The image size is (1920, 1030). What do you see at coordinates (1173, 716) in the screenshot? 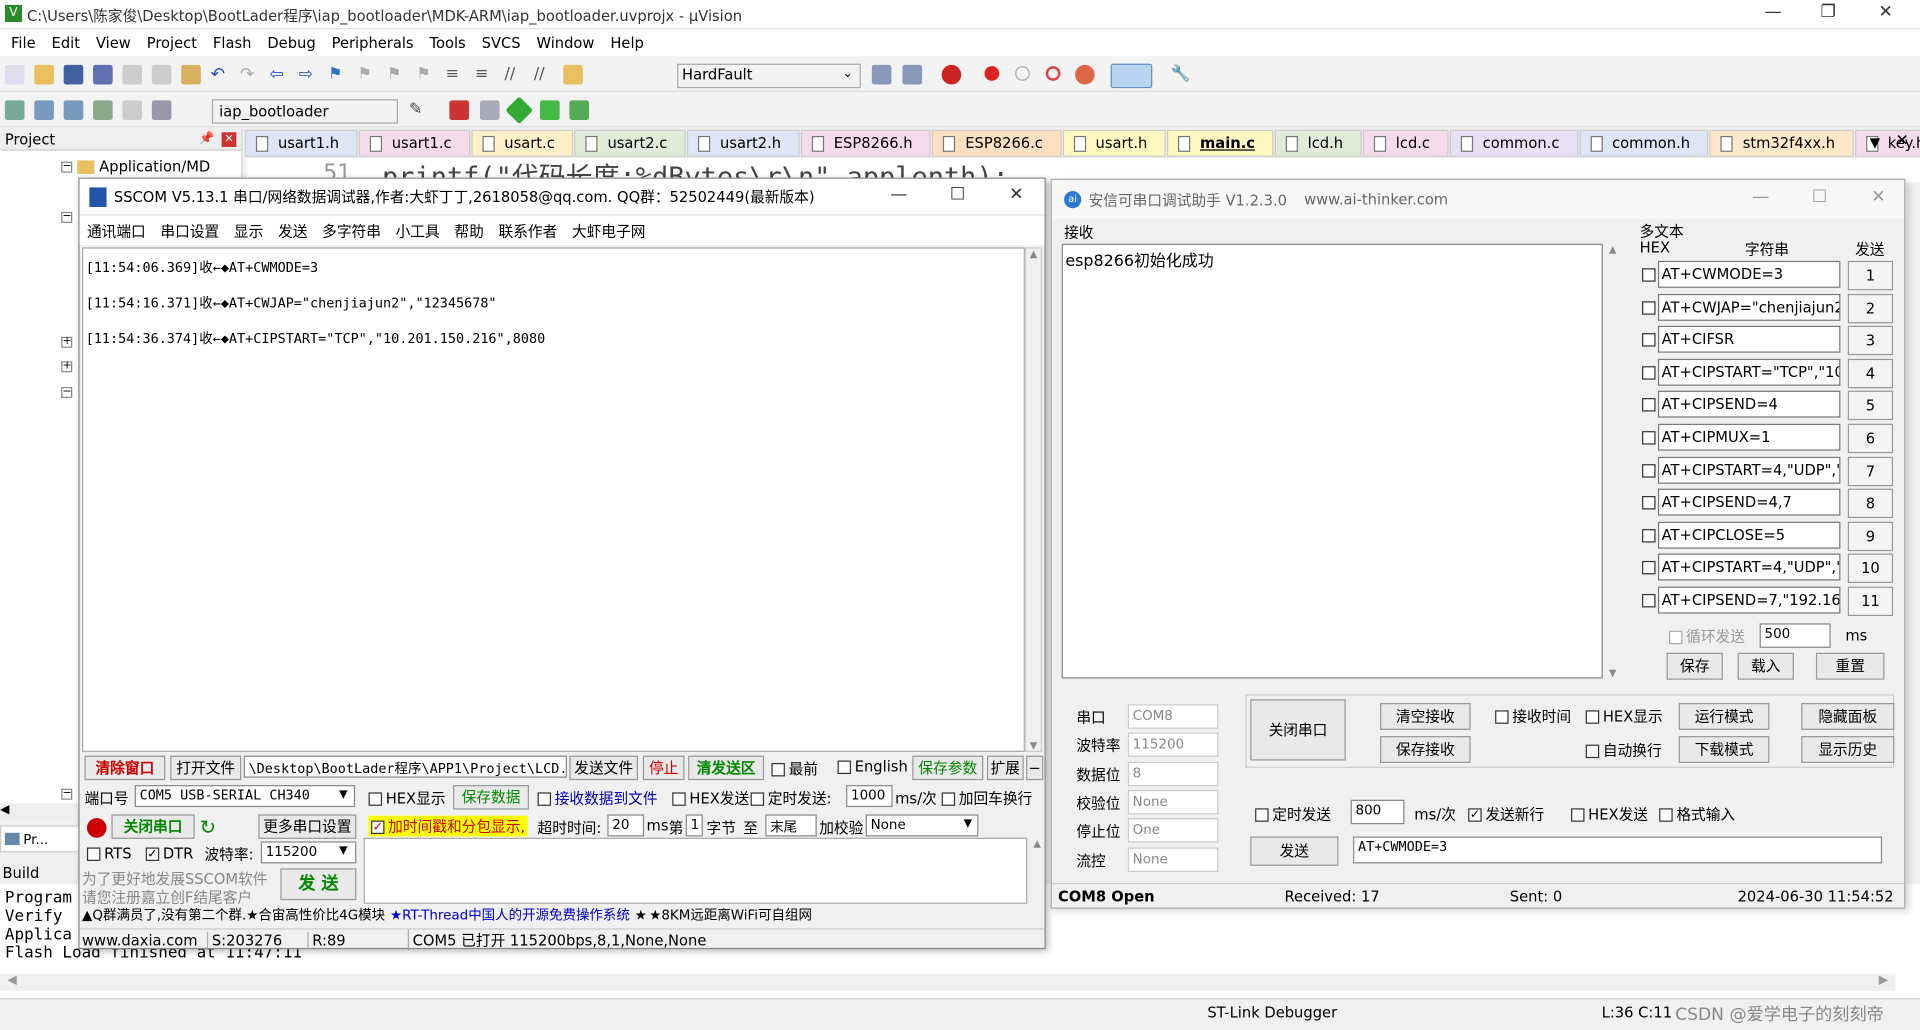
I see `port-select: COM8` at bounding box center [1173, 716].